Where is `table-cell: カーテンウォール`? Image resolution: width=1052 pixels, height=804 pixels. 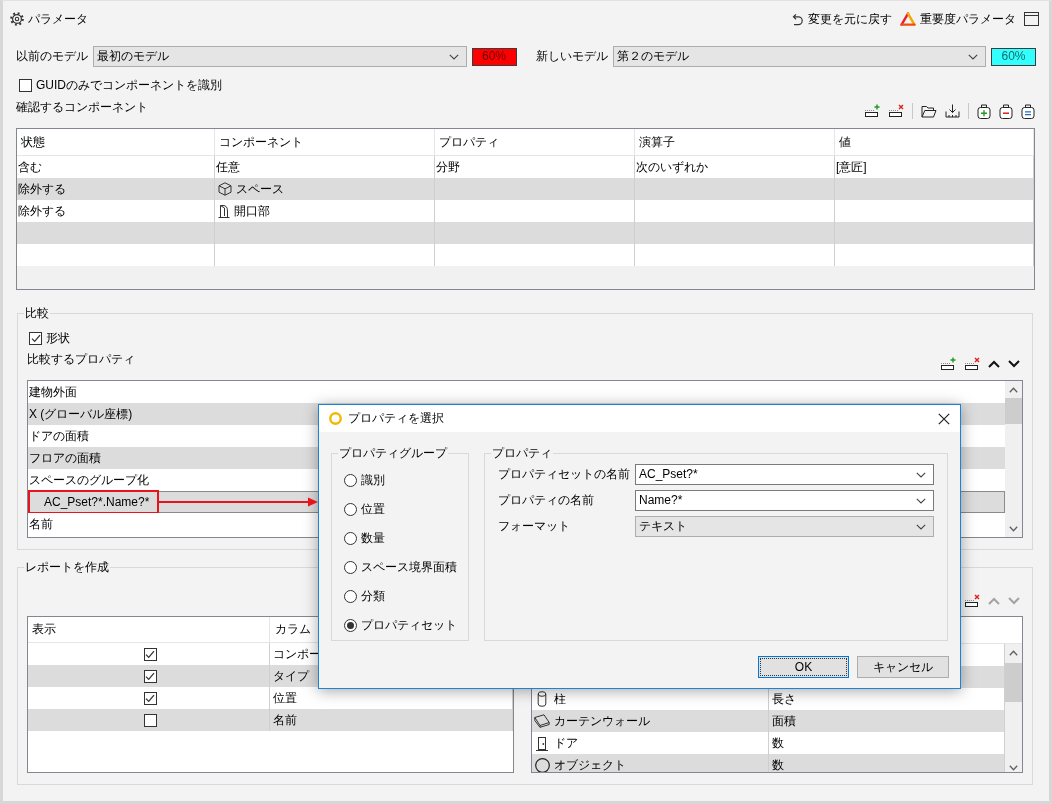 table-cell: カーテンウォール is located at coordinates (602, 721).